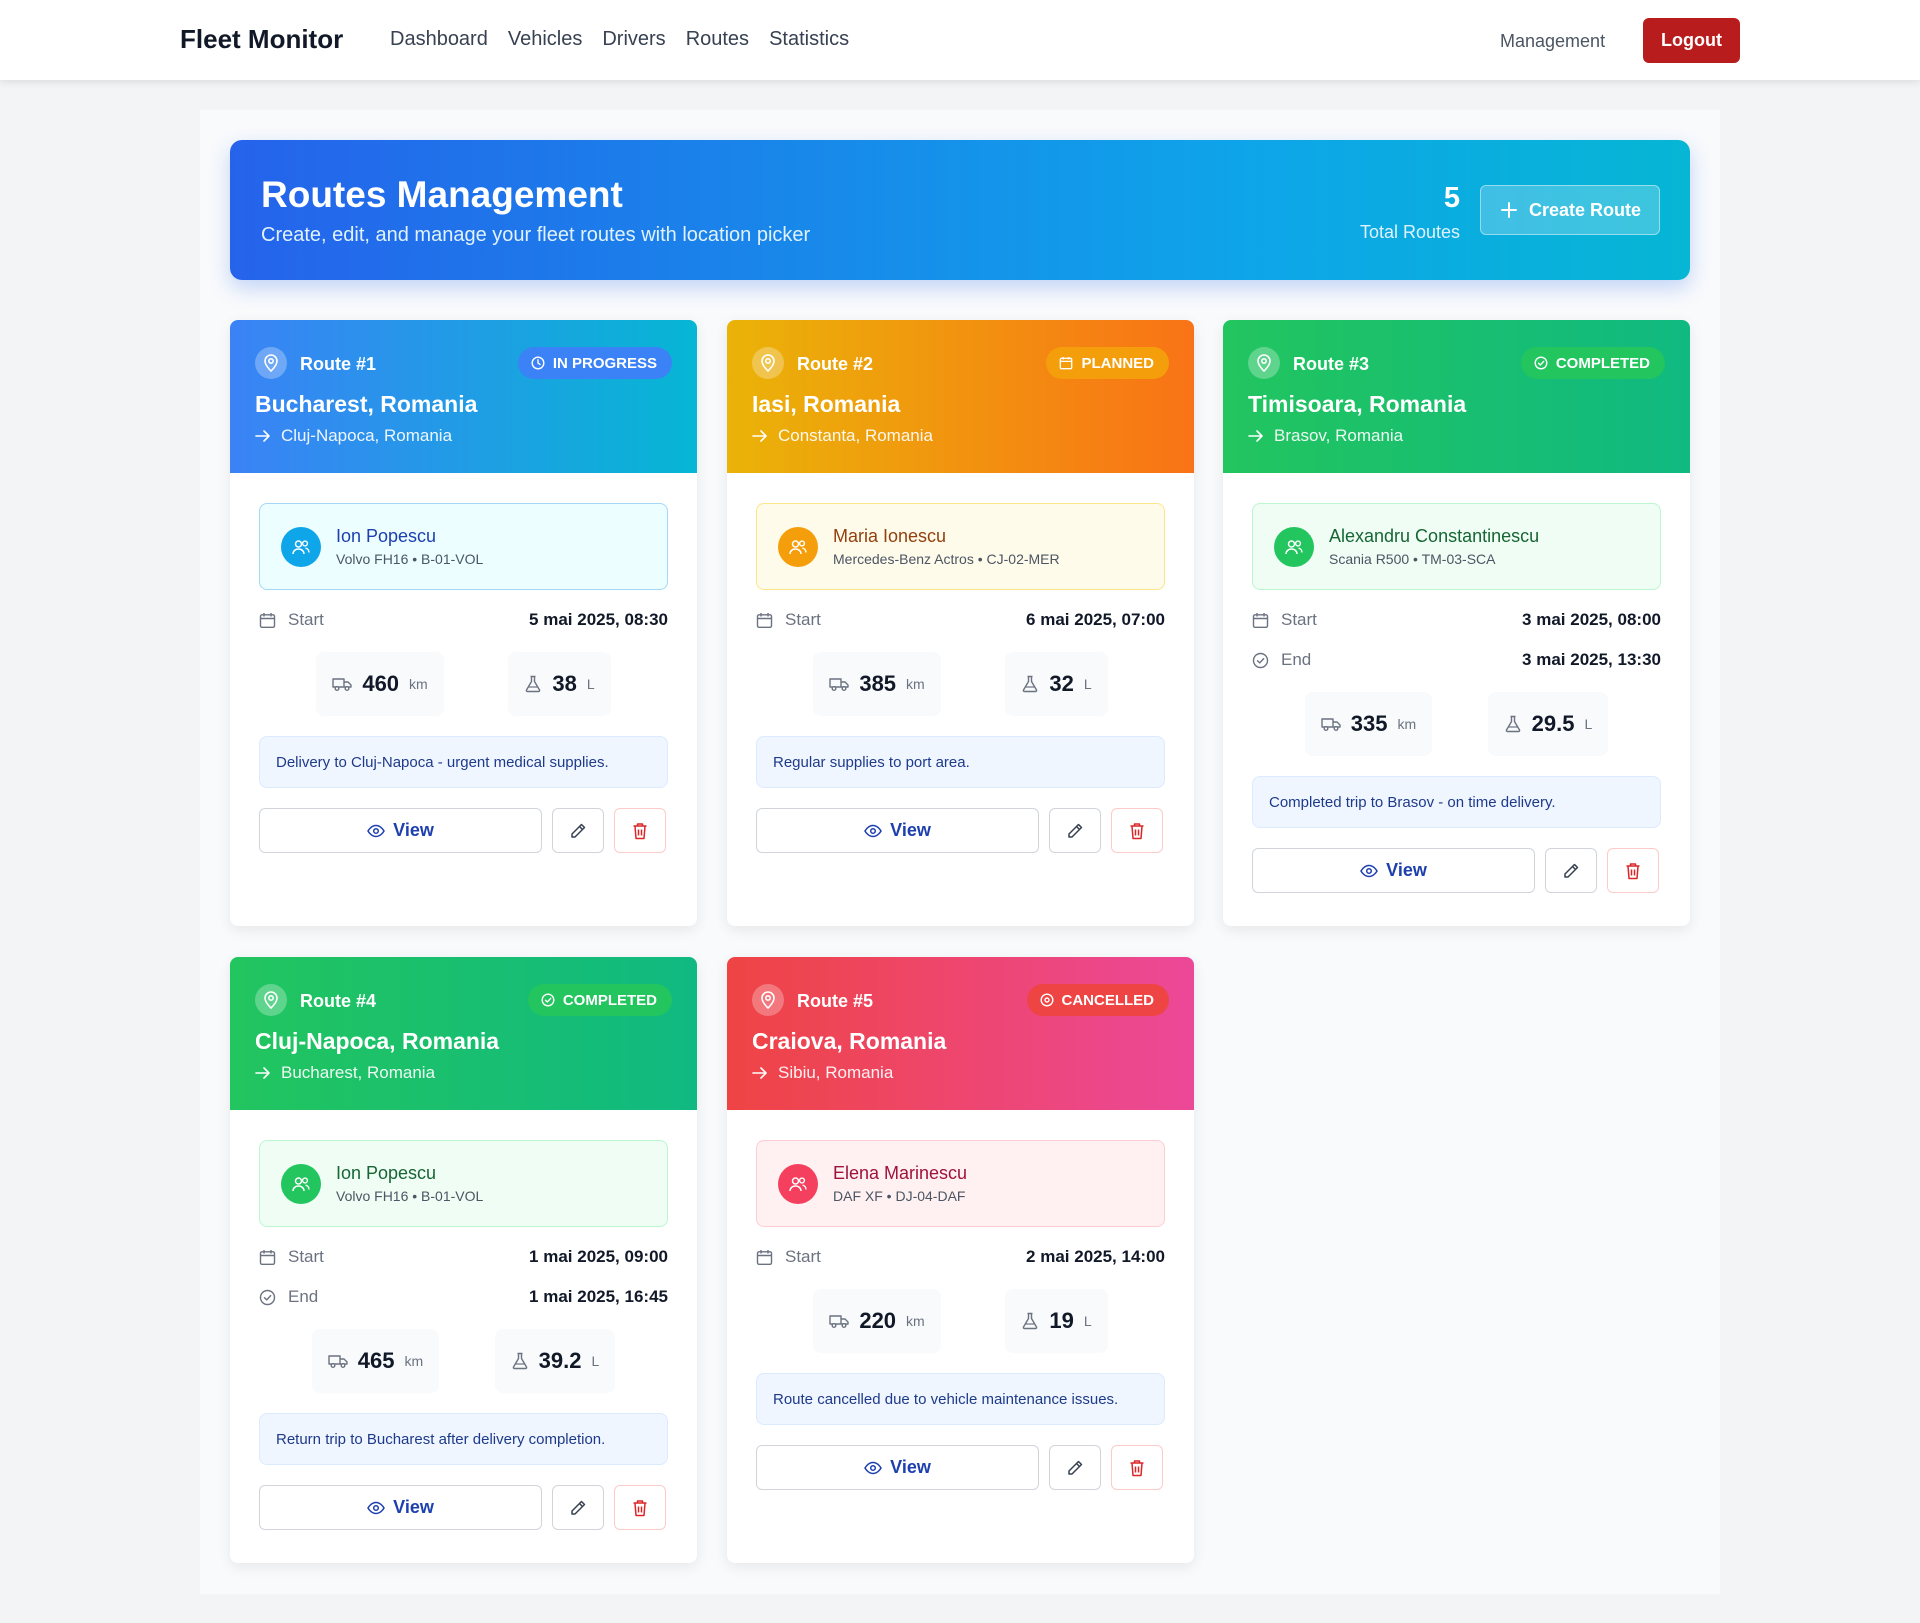 This screenshot has height=1623, width=1920. Describe the element at coordinates (560, 1360) in the screenshot. I see `fuel-value: 39.2` at that location.